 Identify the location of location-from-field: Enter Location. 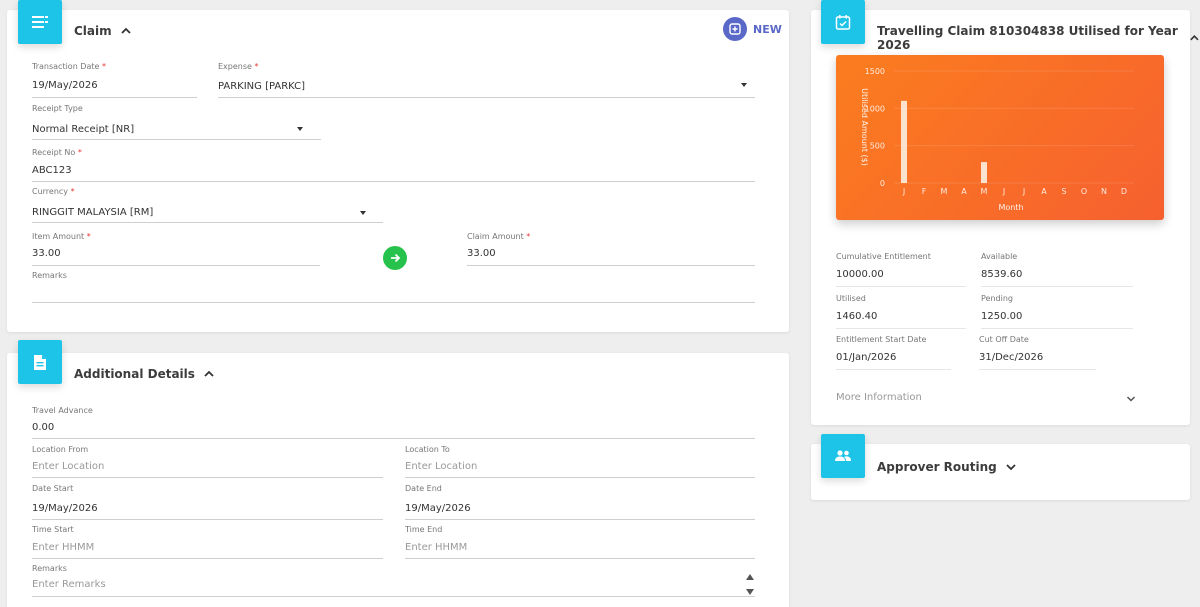
(68, 466).